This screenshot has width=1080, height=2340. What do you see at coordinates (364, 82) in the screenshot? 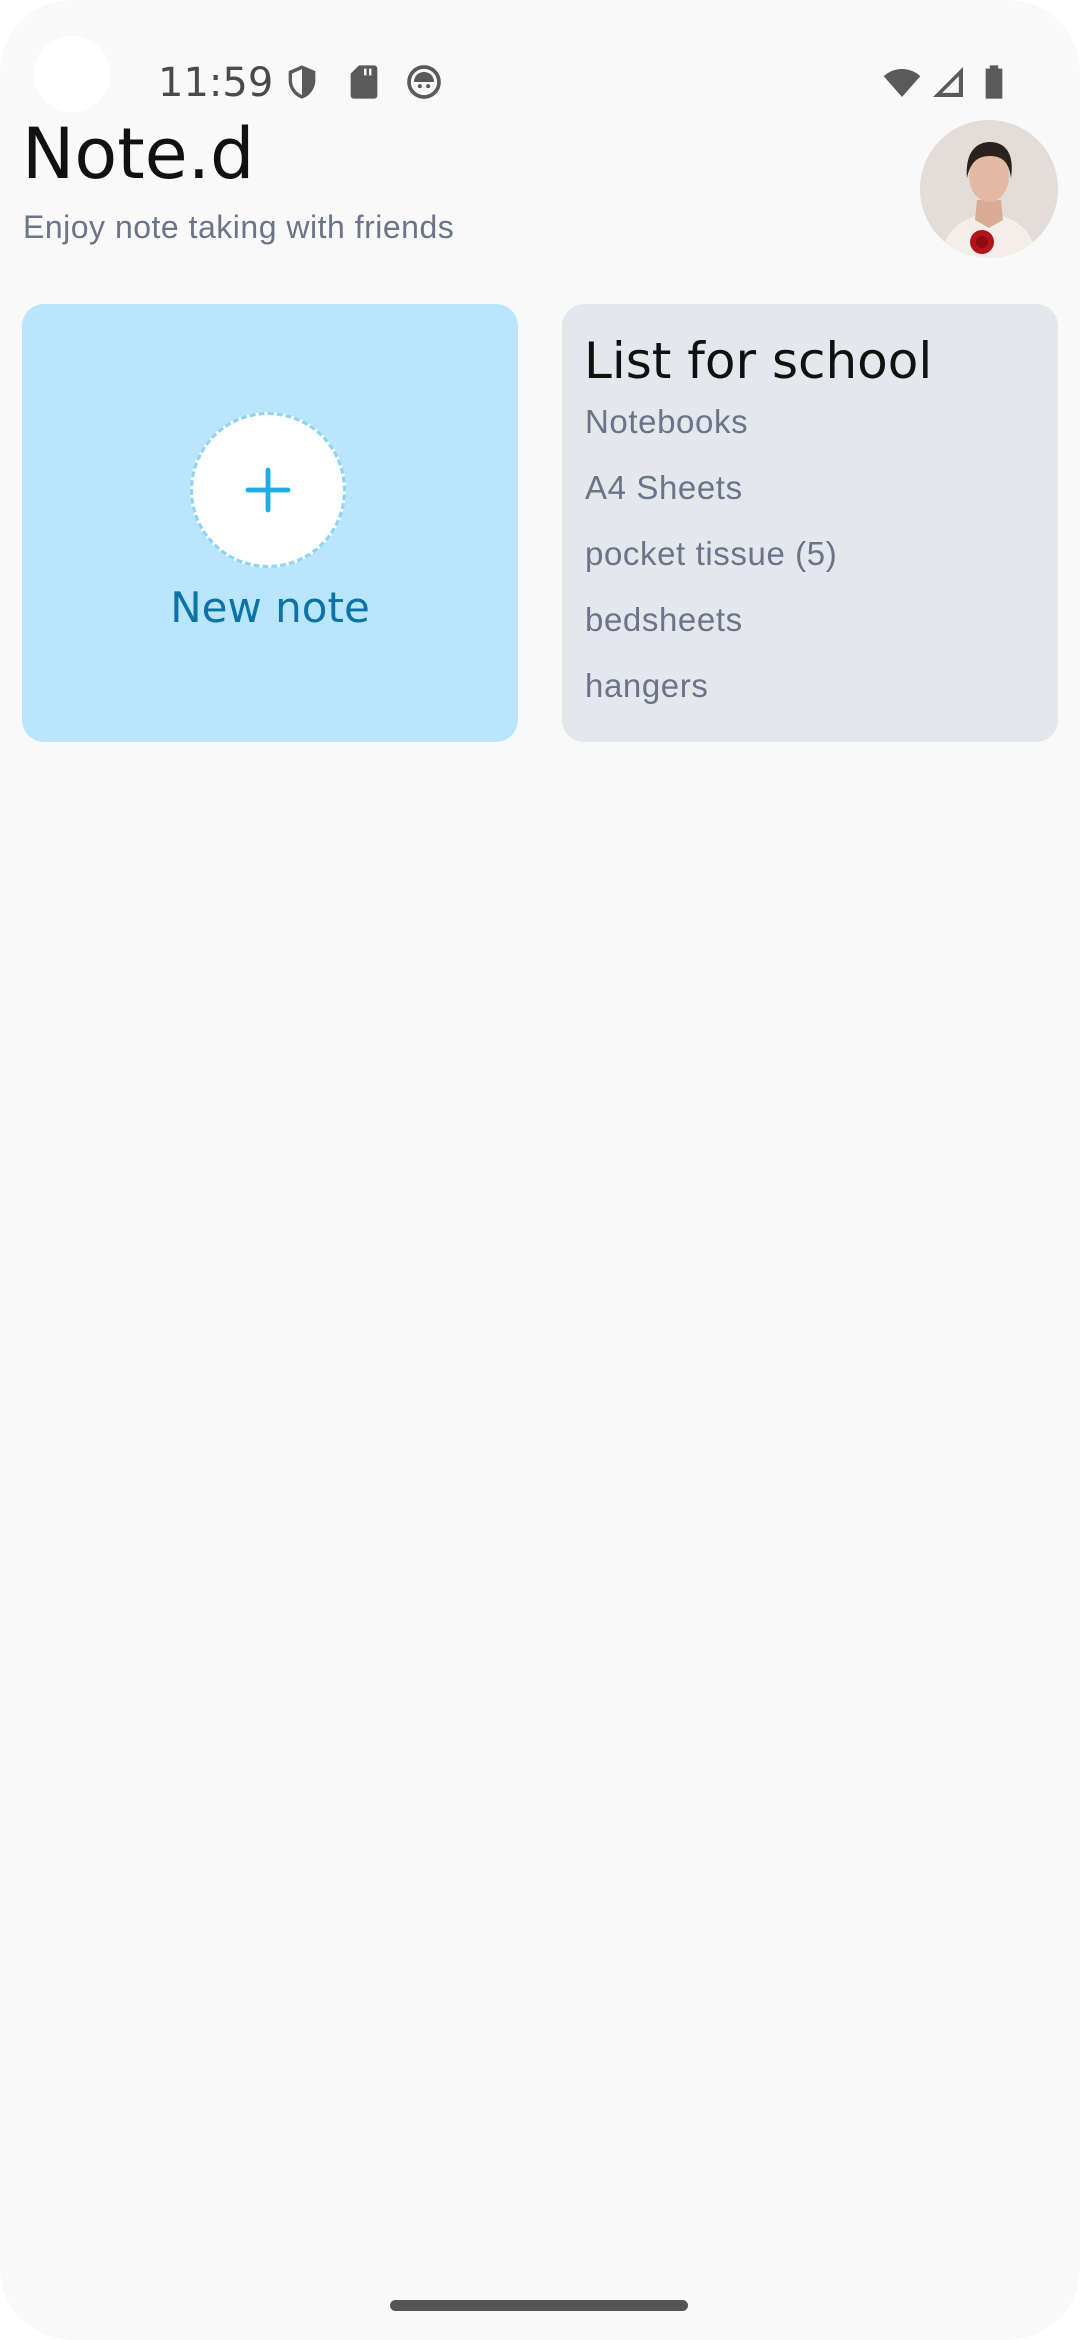
I see `sd-card-icon` at bounding box center [364, 82].